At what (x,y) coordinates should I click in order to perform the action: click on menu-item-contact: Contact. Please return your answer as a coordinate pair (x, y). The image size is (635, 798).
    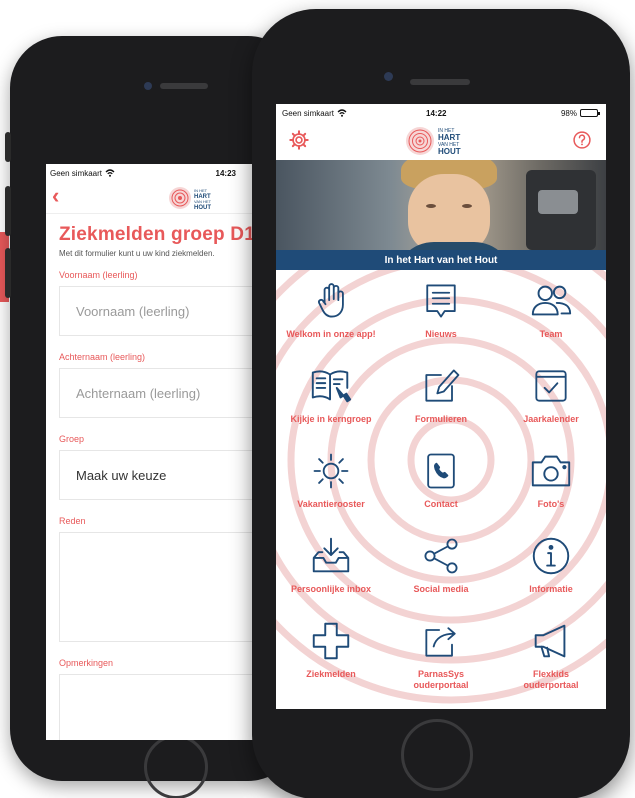
    Looking at the image, I should click on (441, 488).